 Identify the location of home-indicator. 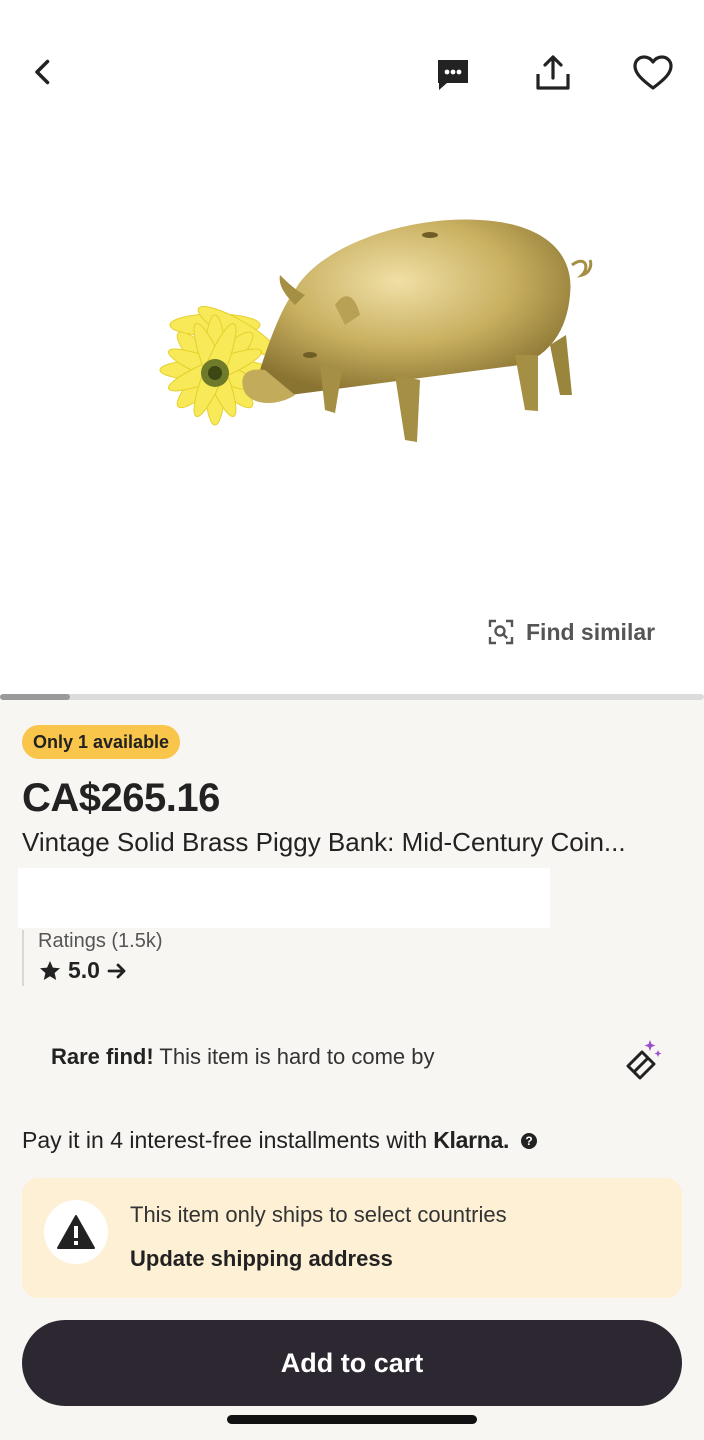
(352, 1419).